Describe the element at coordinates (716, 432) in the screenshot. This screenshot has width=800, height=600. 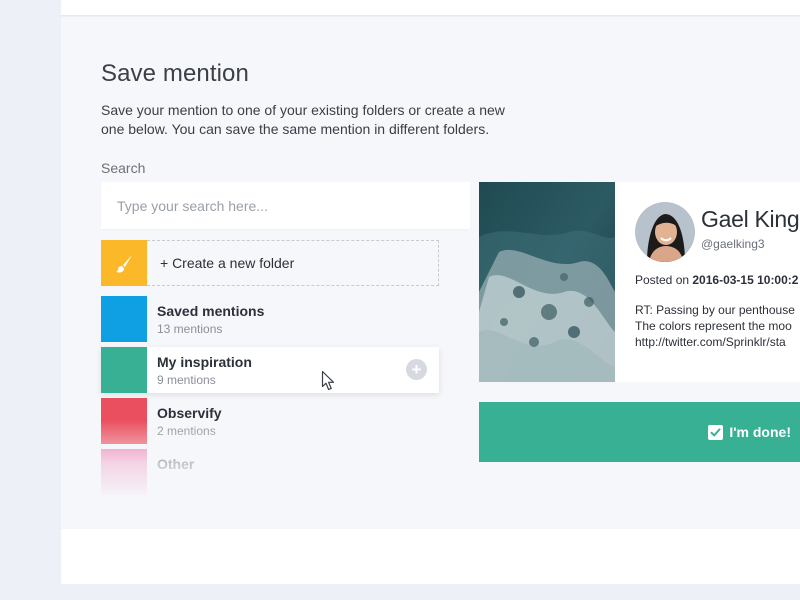
I see `checkbox-checked-icon` at that location.